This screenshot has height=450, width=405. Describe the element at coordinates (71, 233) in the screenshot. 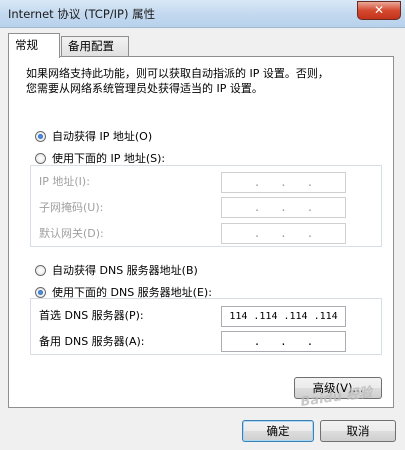

I see `default-gateway-label: 默认网关(D):` at that location.